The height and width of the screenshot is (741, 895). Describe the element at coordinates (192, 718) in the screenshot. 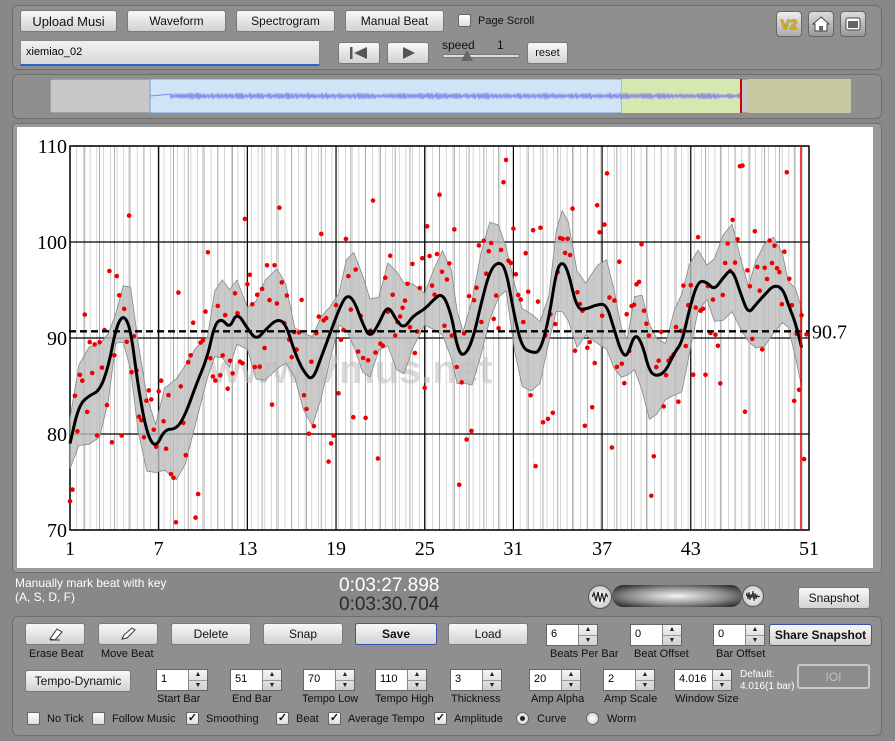

I see `smoothing-checkbox: ✓` at that location.